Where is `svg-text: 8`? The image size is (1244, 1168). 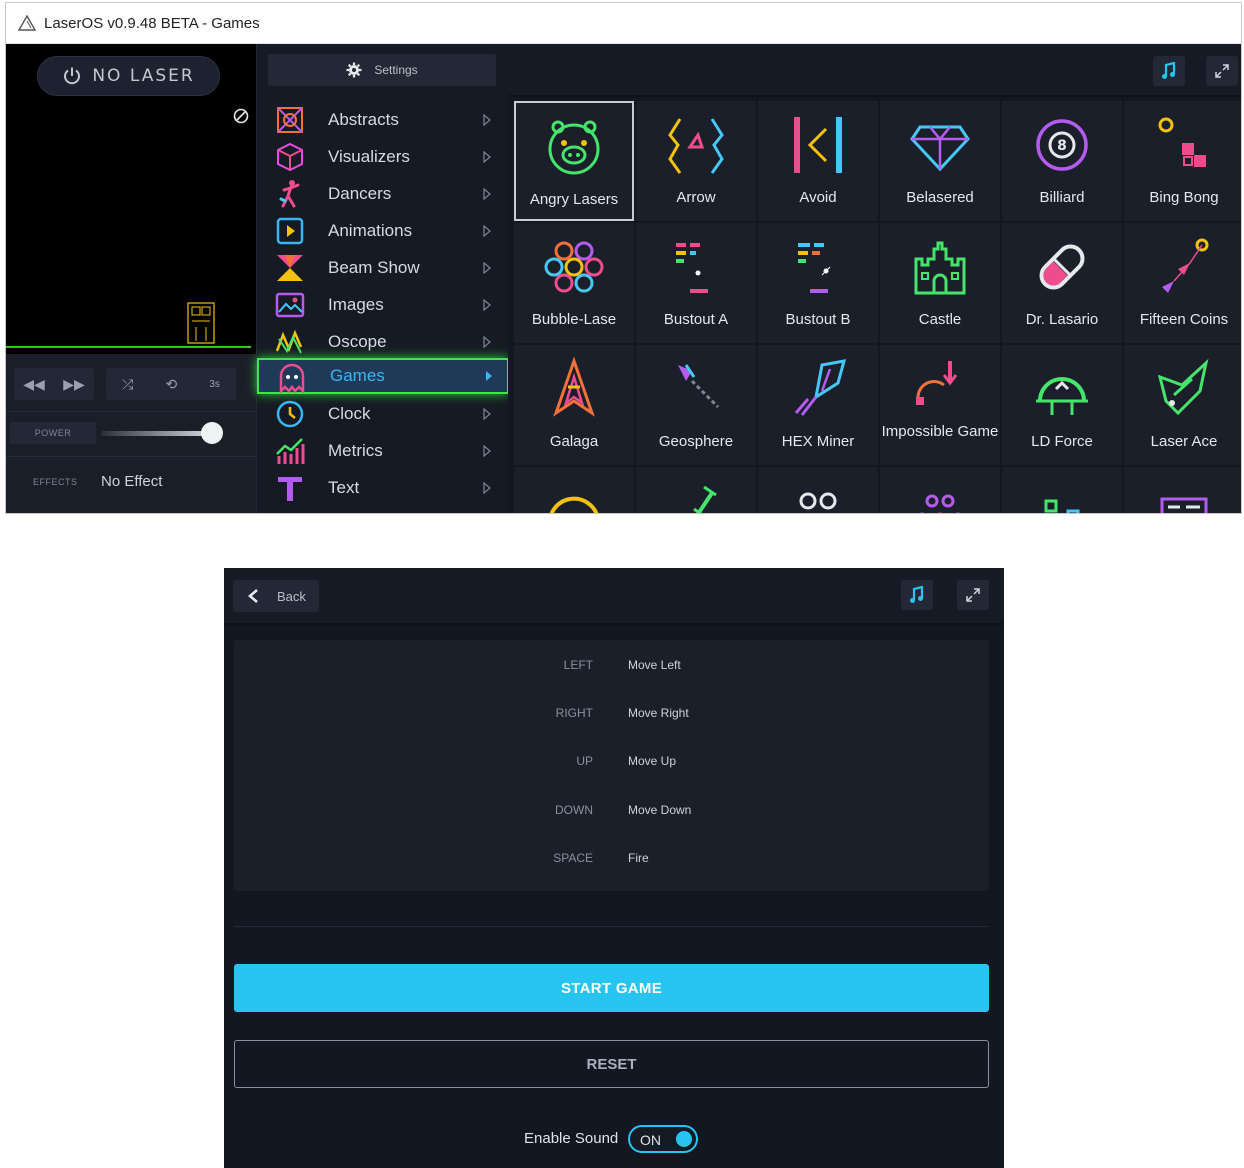
svg-text: 8 is located at coordinates (1062, 146).